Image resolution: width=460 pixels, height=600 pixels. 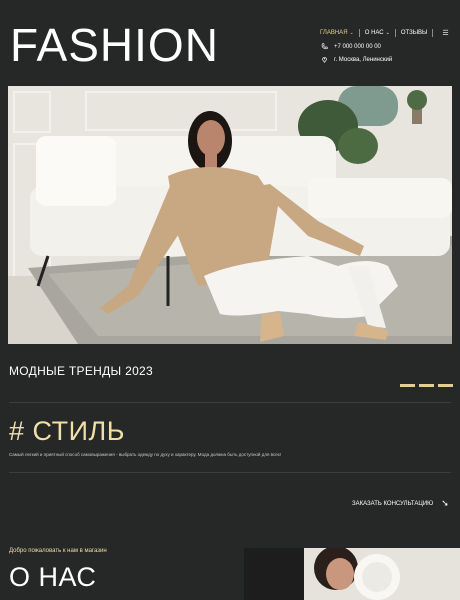 What do you see at coordinates (58, 551) in the screenshot?
I see `welcome-text: Добро пожаловать к нам в магазин` at bounding box center [58, 551].